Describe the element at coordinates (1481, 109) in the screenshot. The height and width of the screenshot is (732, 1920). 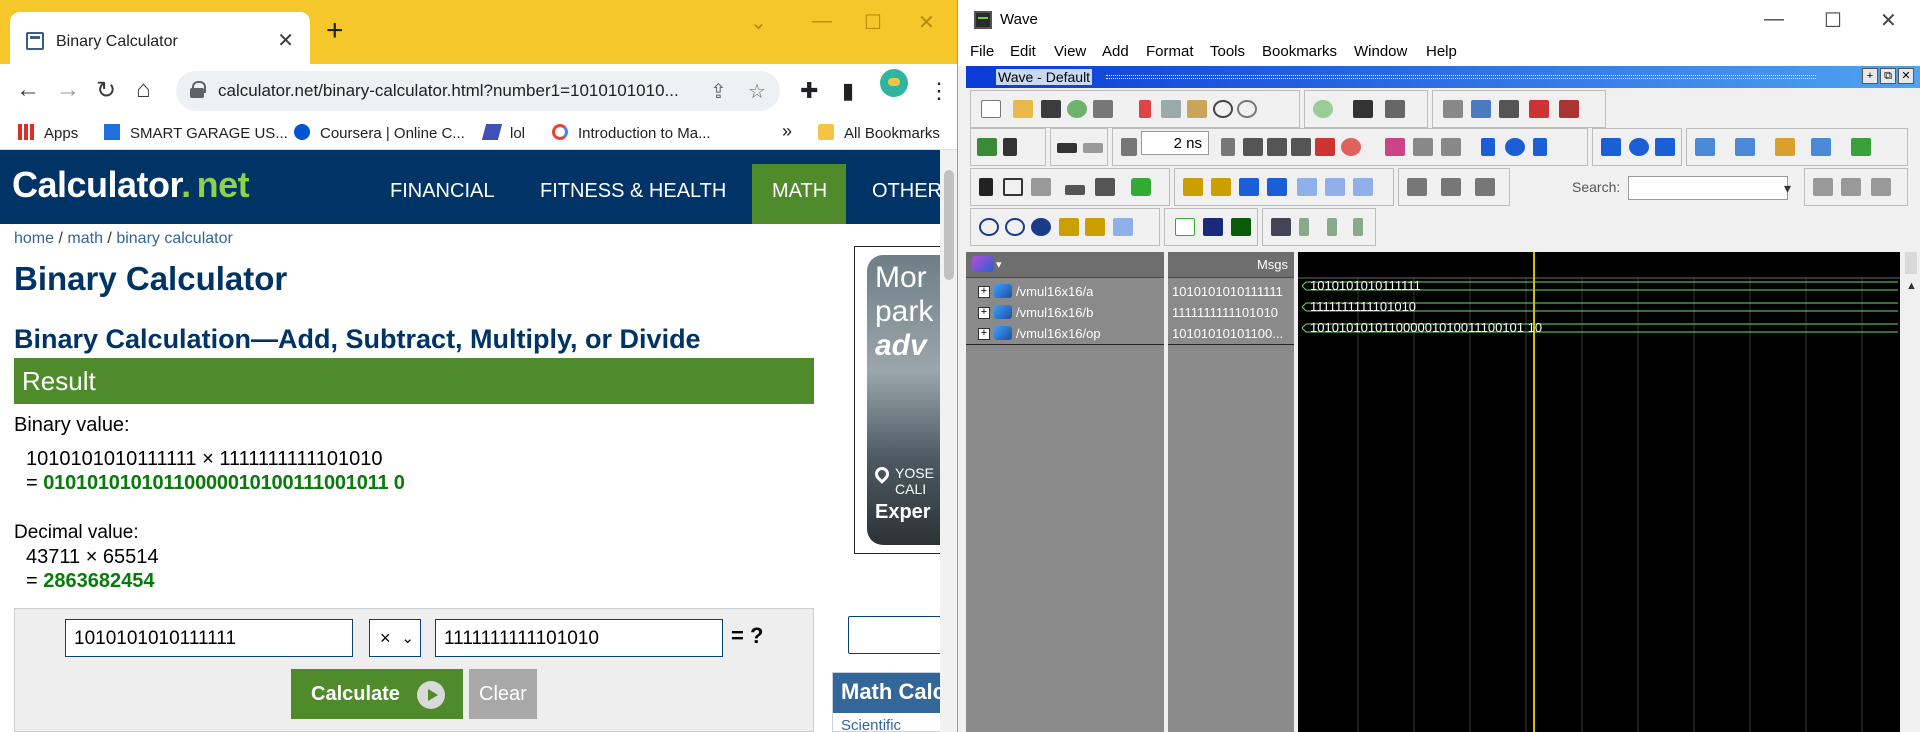
I see `memory-icon` at that location.